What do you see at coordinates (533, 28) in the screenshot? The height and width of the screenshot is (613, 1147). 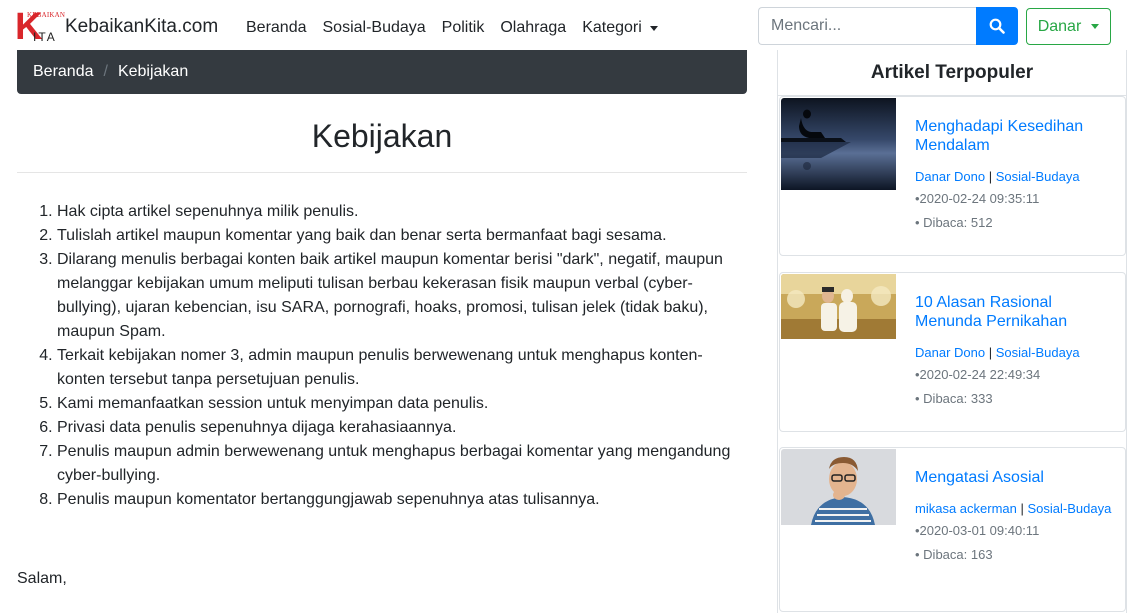 I see `nav-olahraga: Olahraga` at bounding box center [533, 28].